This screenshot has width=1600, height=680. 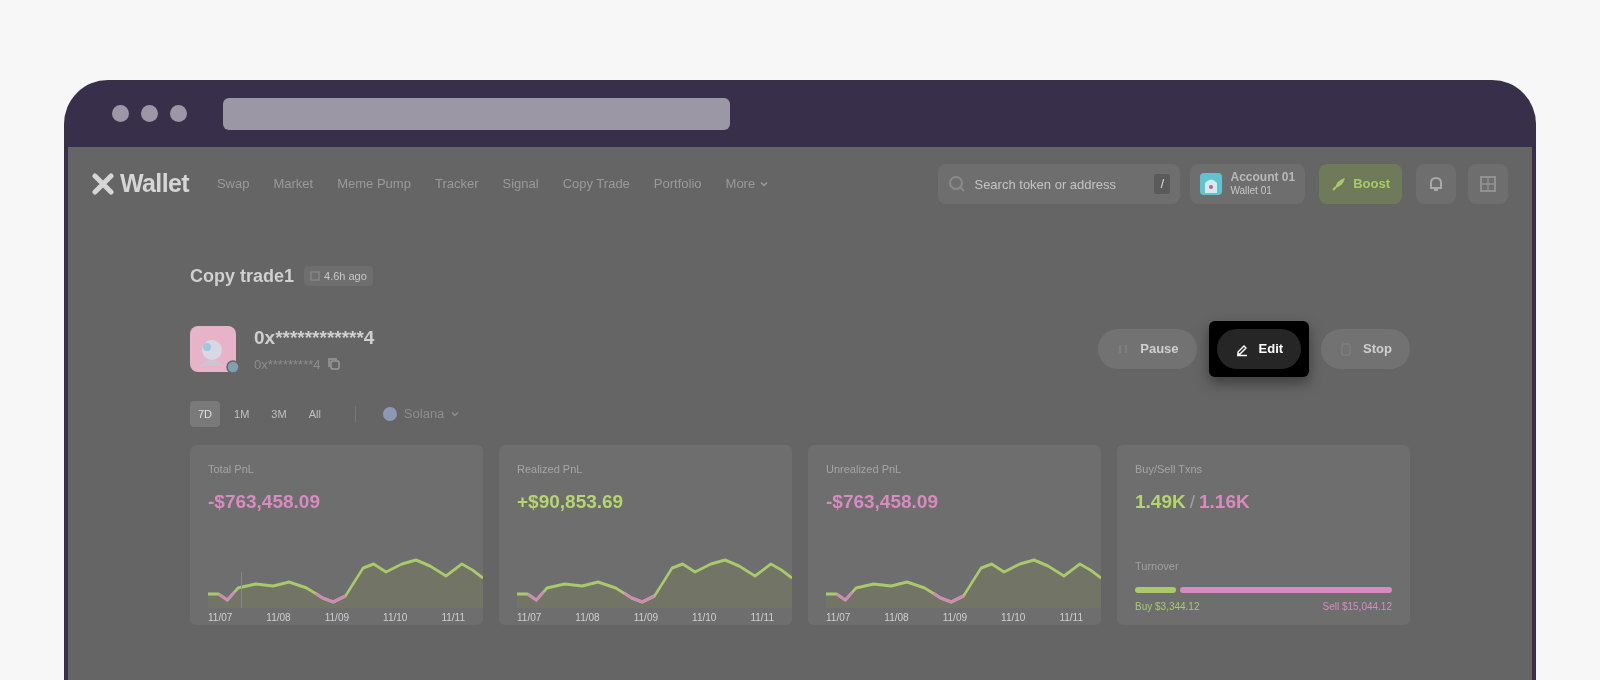 I want to click on account-switcher: Account 01 Wallet 01, so click(x=1248, y=184).